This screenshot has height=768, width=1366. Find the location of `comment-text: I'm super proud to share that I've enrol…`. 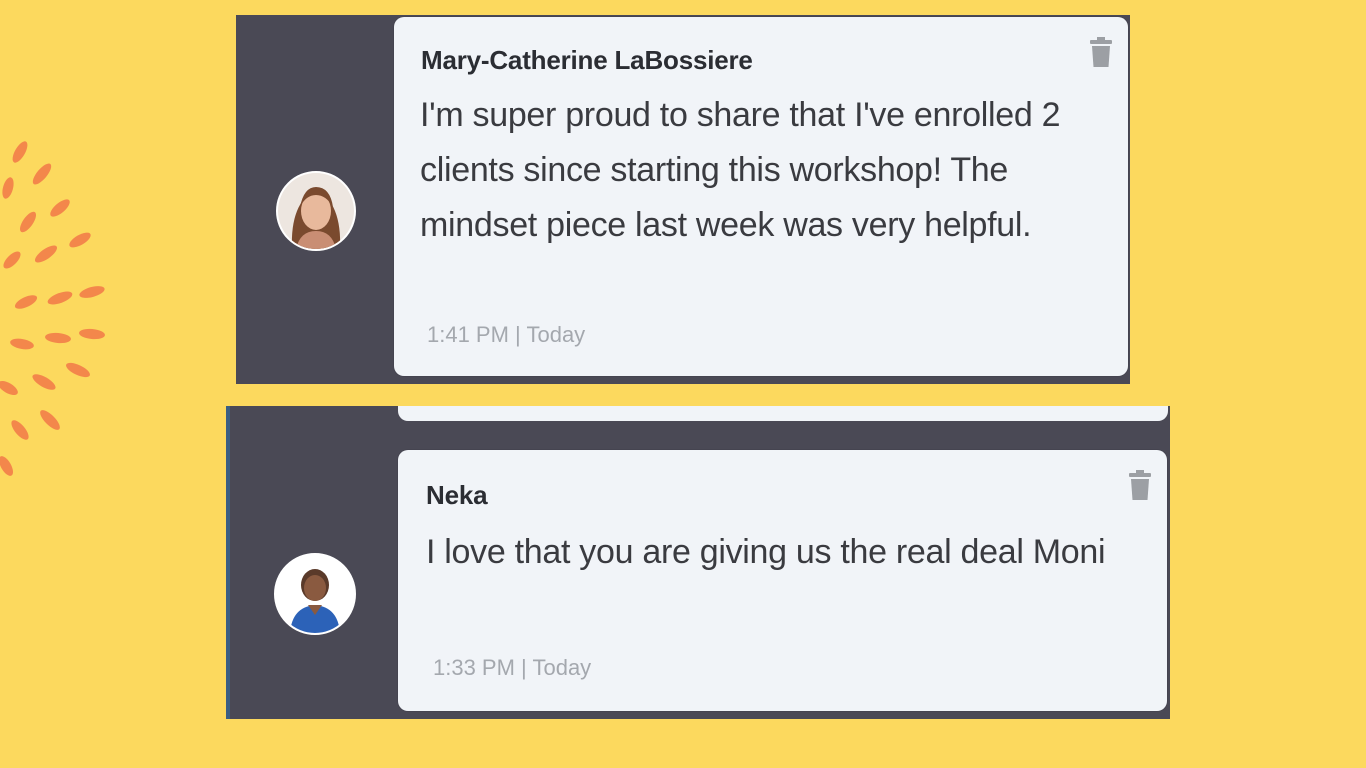

comment-text: I'm super proud to share that I've enrol… is located at coordinates (740, 170).